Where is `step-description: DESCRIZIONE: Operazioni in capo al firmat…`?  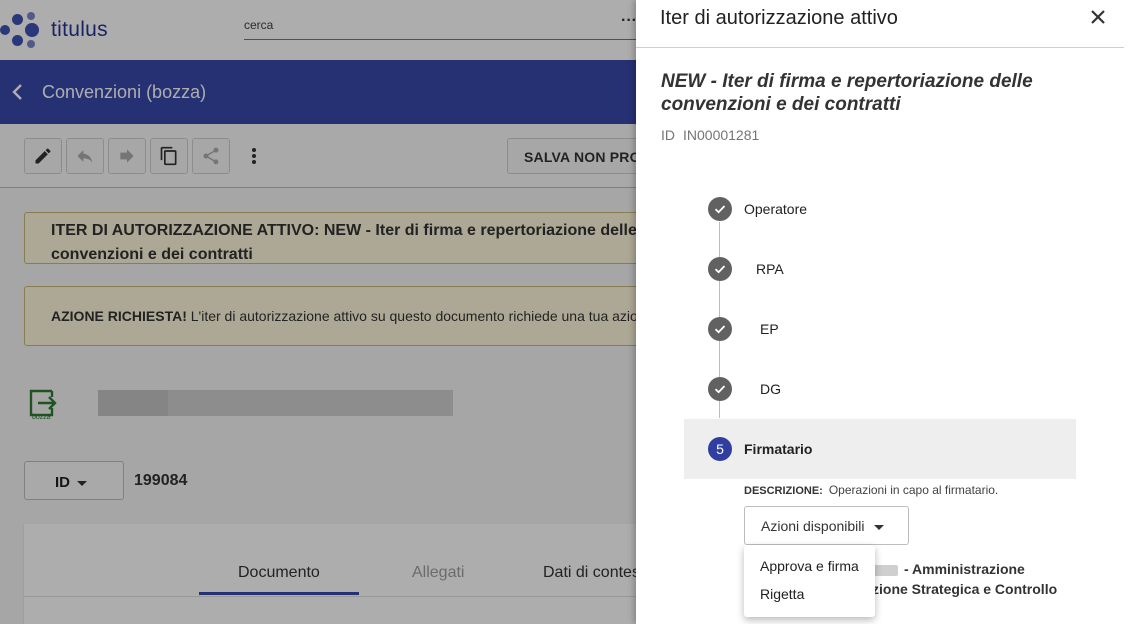 step-description: DESCRIZIONE: Operazioni in capo al firmat… is located at coordinates (871, 490).